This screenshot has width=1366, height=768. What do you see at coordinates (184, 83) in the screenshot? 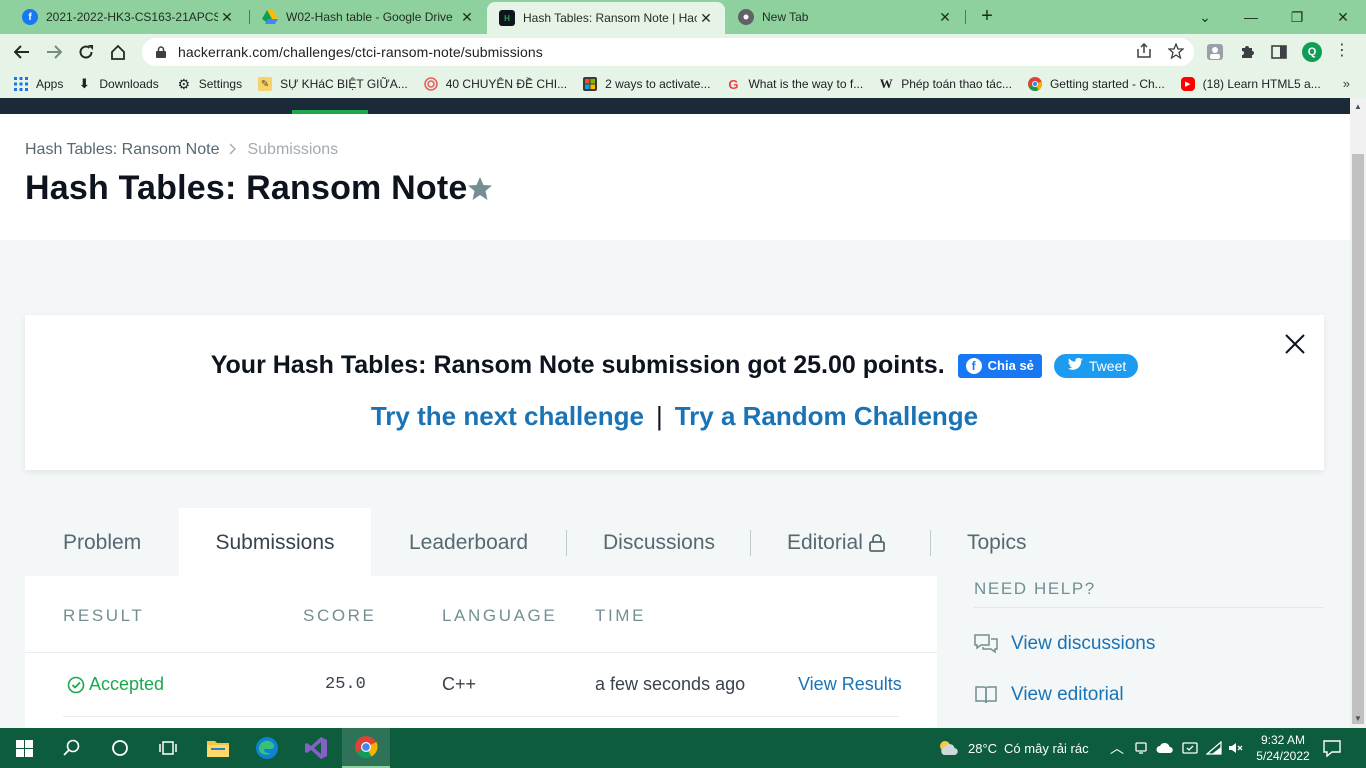
I see `gear-icon: ⚙` at bounding box center [184, 83].